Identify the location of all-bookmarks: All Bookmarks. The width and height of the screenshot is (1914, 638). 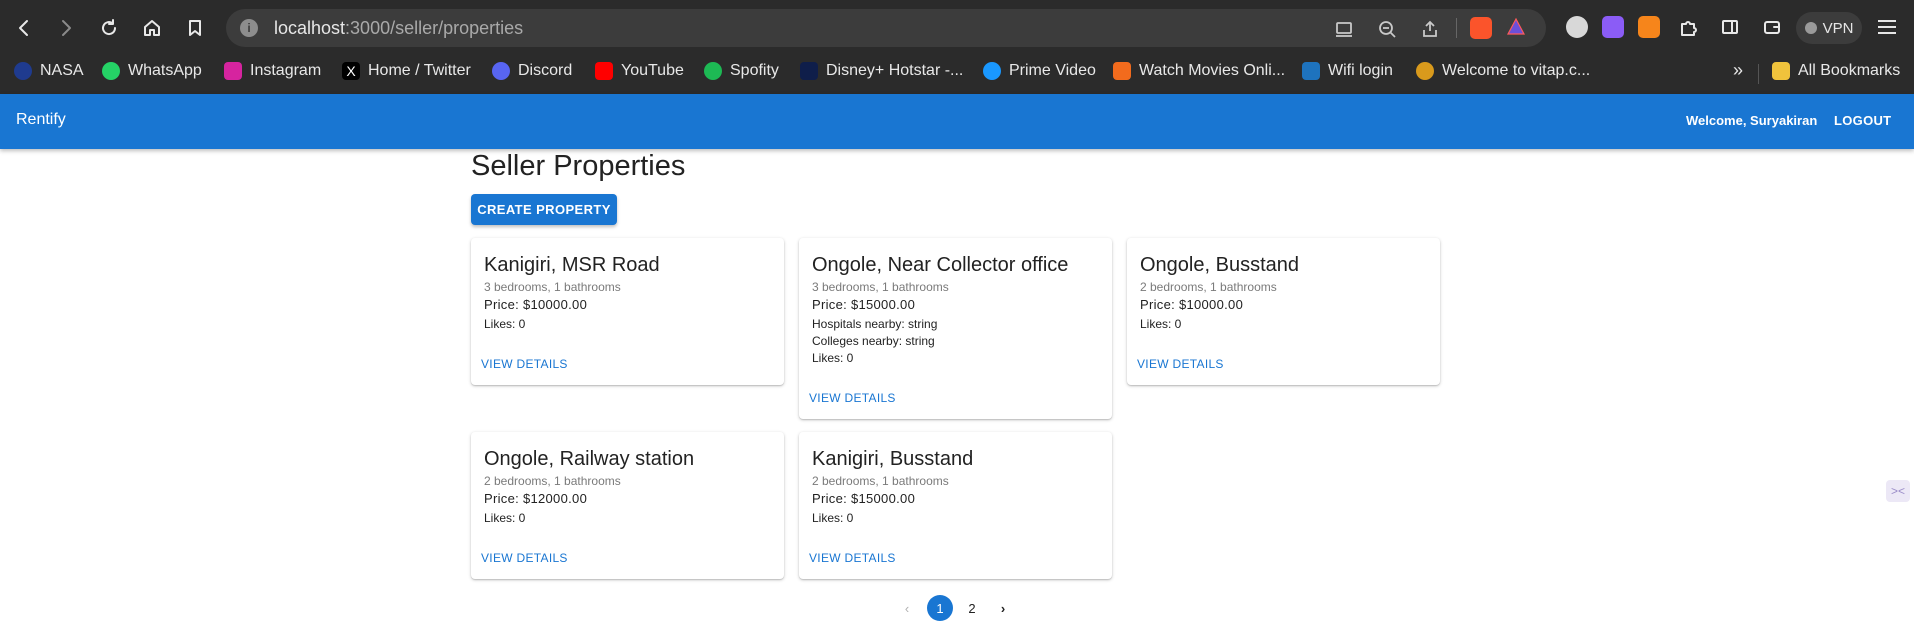
(1836, 71).